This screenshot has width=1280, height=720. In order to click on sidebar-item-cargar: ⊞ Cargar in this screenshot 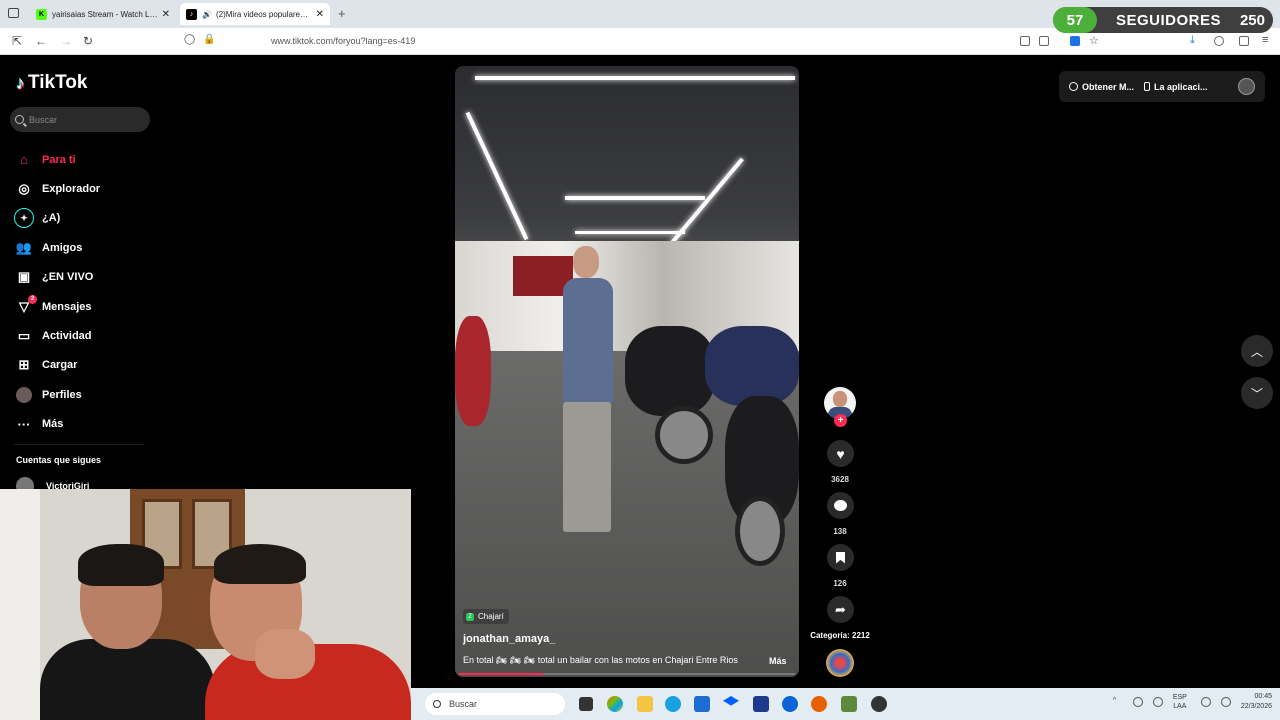, I will do `click(57, 365)`.